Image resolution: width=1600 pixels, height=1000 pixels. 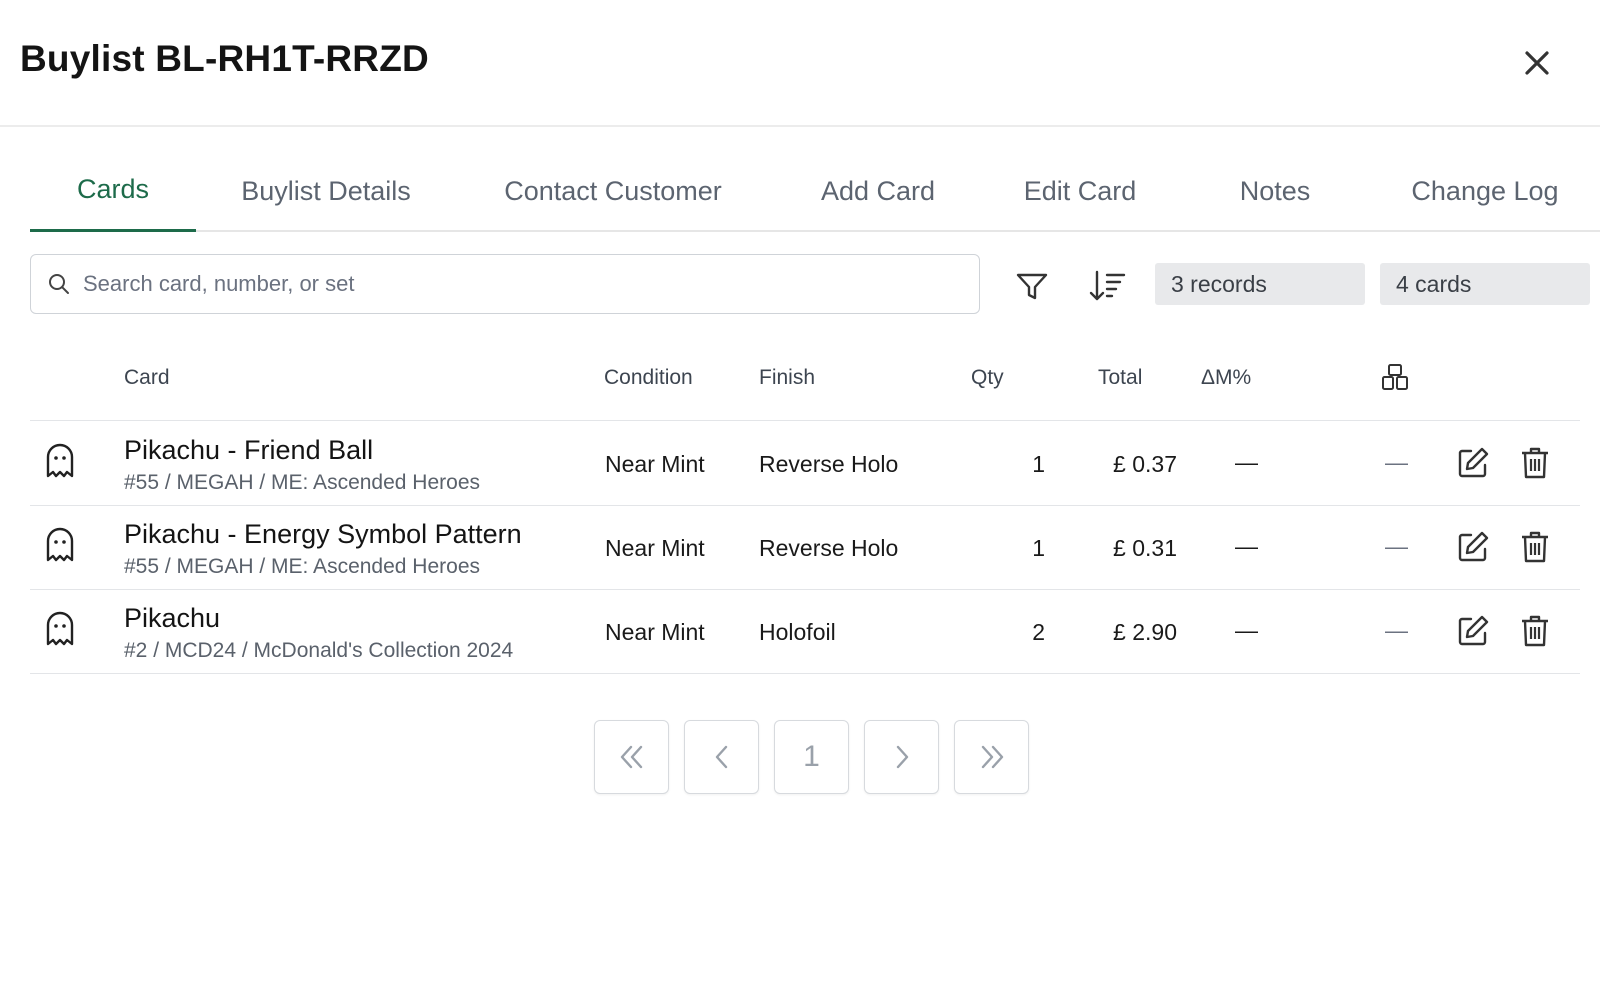 What do you see at coordinates (1038, 632) in the screenshot?
I see `card-qty: 2` at bounding box center [1038, 632].